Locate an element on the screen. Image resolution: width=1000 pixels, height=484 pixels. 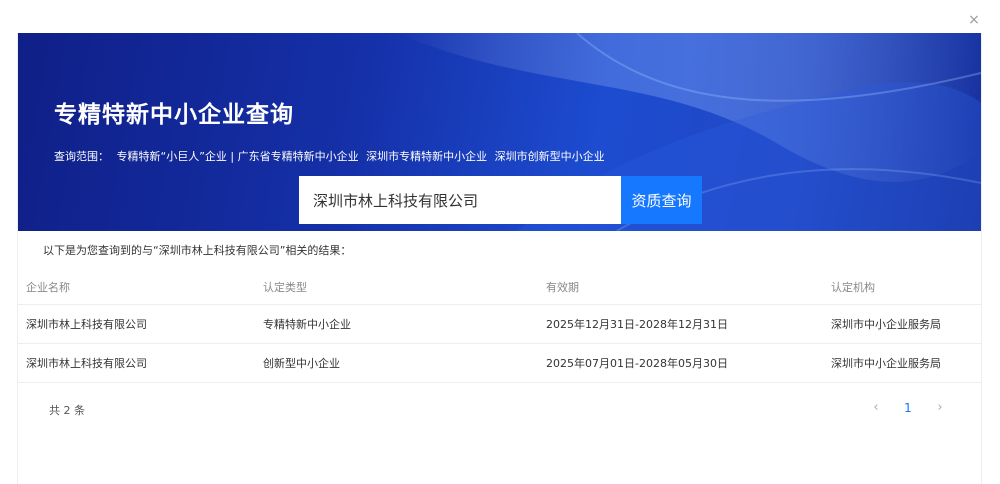
close-icon: × is located at coordinates (974, 20).